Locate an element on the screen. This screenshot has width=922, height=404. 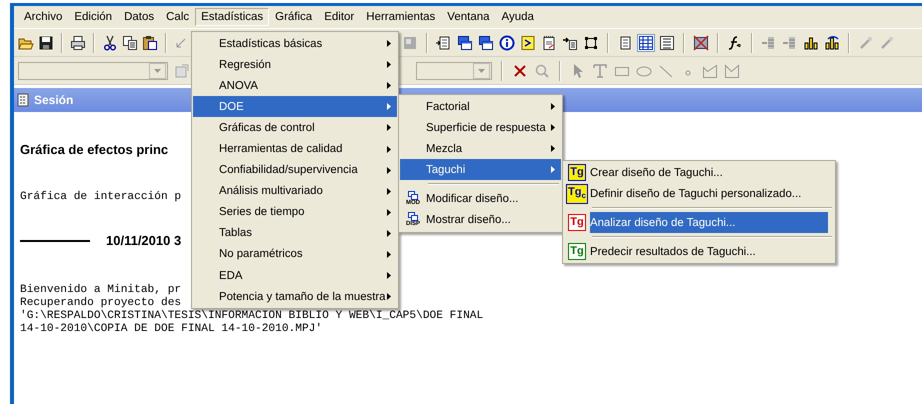
menu-item: Series de tiempo is located at coordinates (295, 212).